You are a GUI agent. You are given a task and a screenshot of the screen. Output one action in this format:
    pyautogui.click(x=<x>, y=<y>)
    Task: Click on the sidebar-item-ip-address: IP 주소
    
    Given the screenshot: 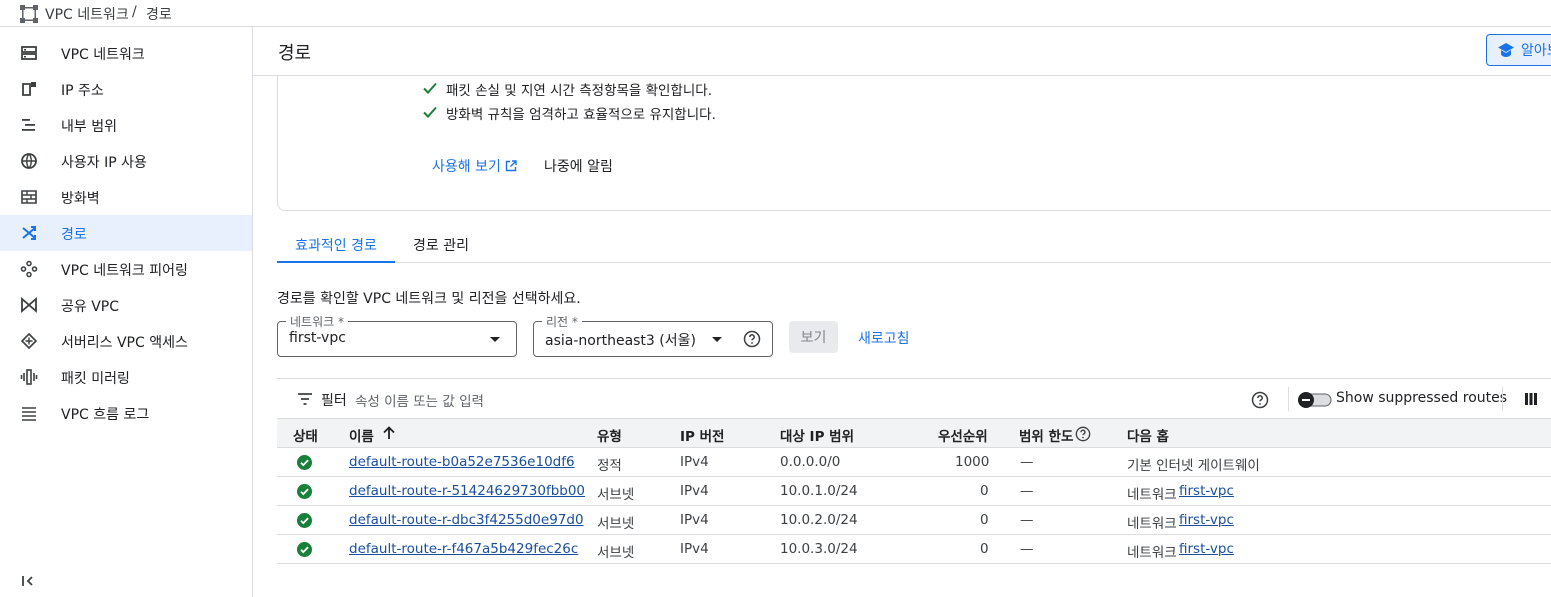 What is the action you would take?
    pyautogui.click(x=126, y=89)
    